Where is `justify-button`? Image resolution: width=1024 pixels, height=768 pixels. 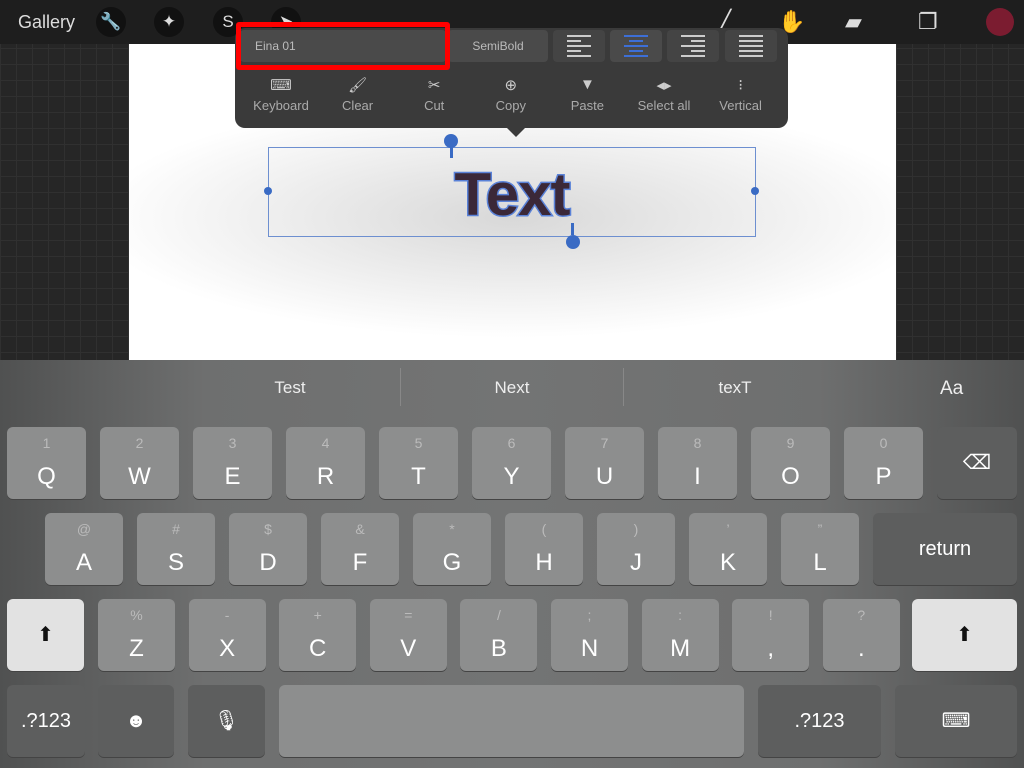 justify-button is located at coordinates (751, 46).